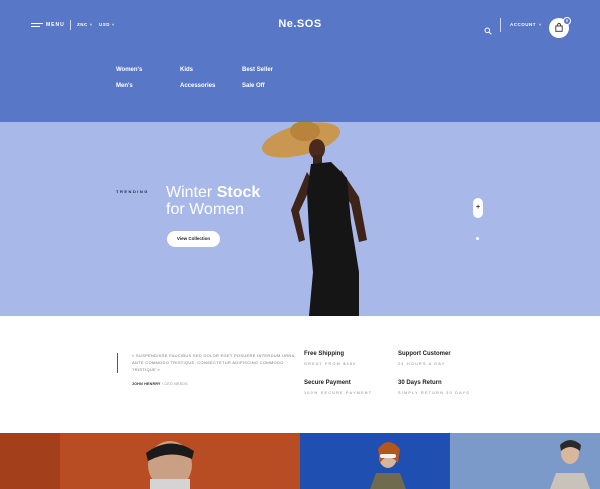 The image size is (600, 489). I want to click on menu-label: MENU, so click(55, 25).